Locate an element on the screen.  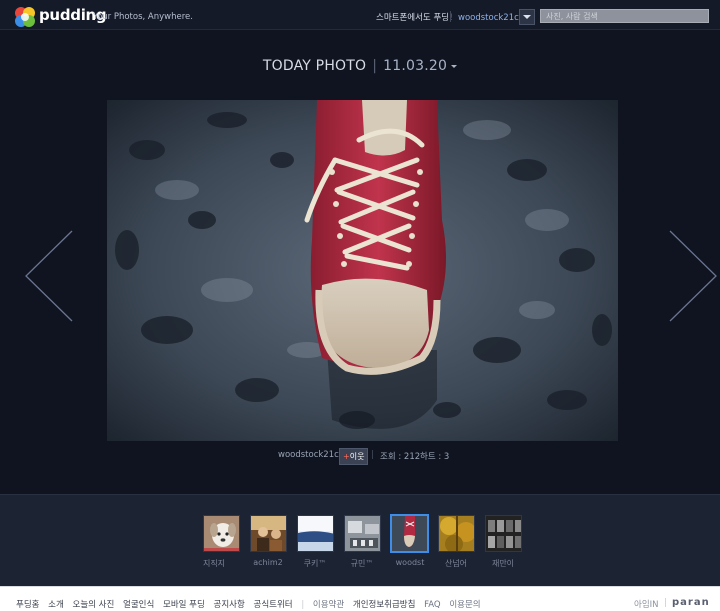
thumbnail-1-label: 지직지 is located at coordinates (214, 563).